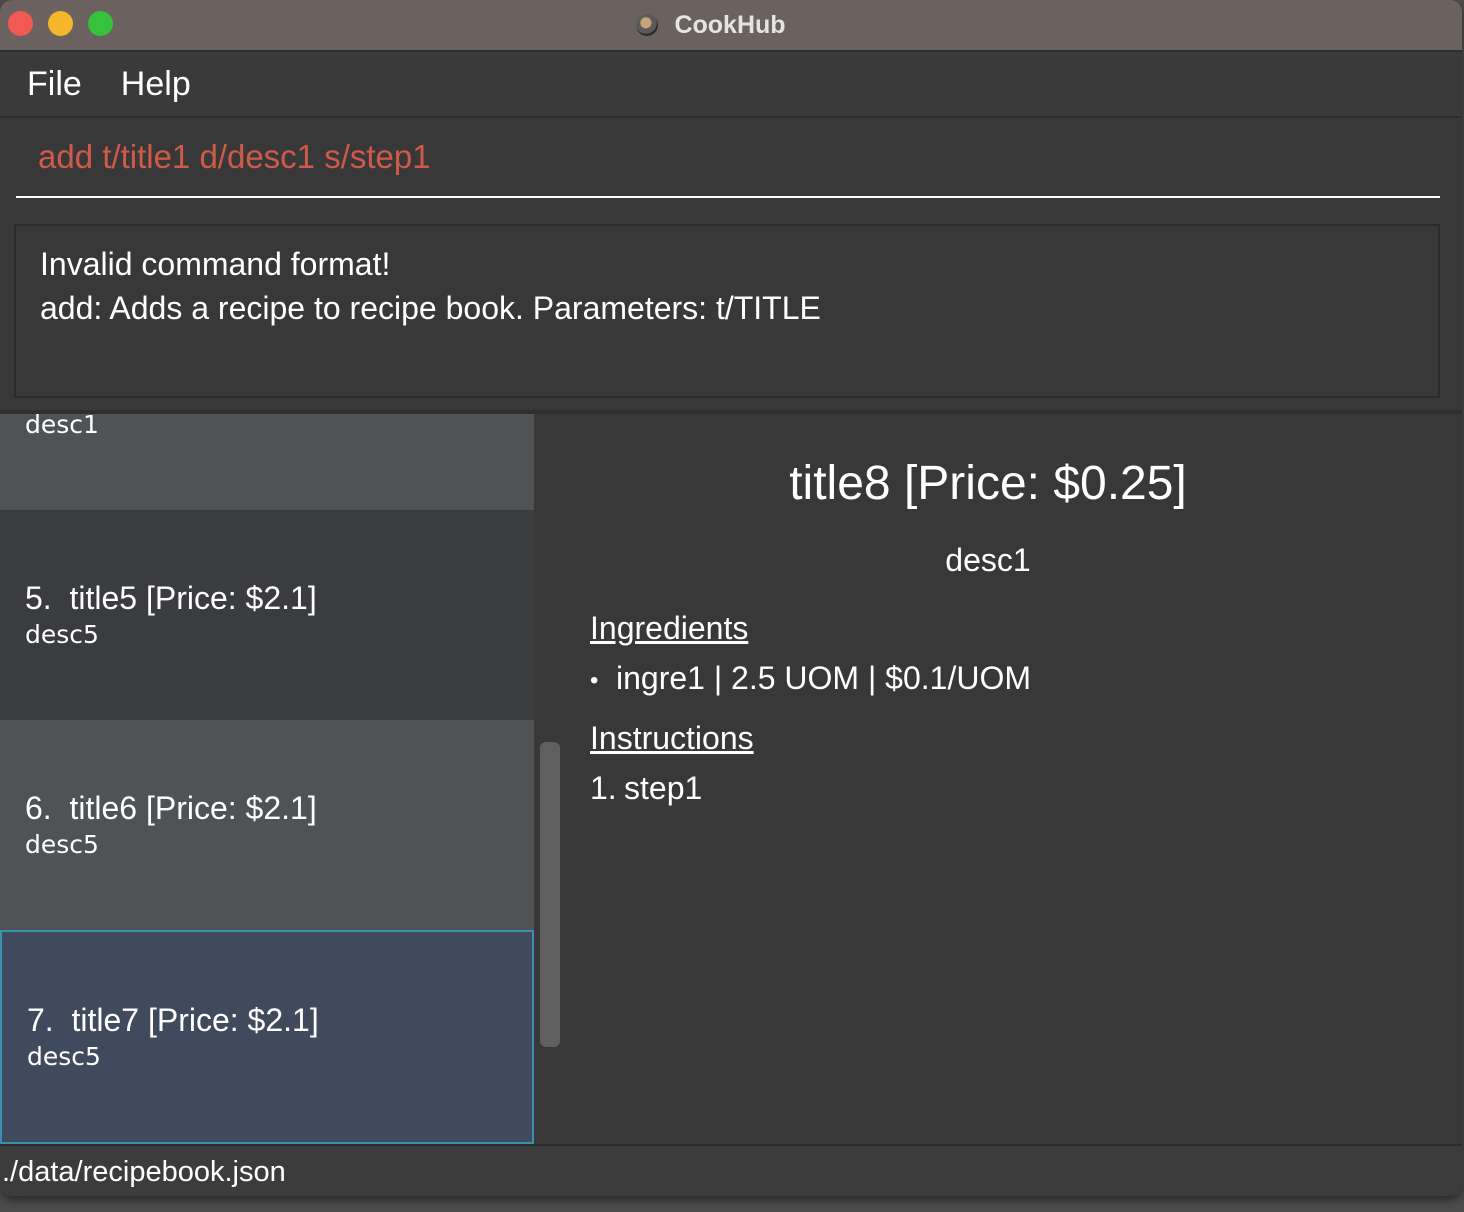 This screenshot has height=1212, width=1464. What do you see at coordinates (728, 158) in the screenshot?
I see `command-input` at bounding box center [728, 158].